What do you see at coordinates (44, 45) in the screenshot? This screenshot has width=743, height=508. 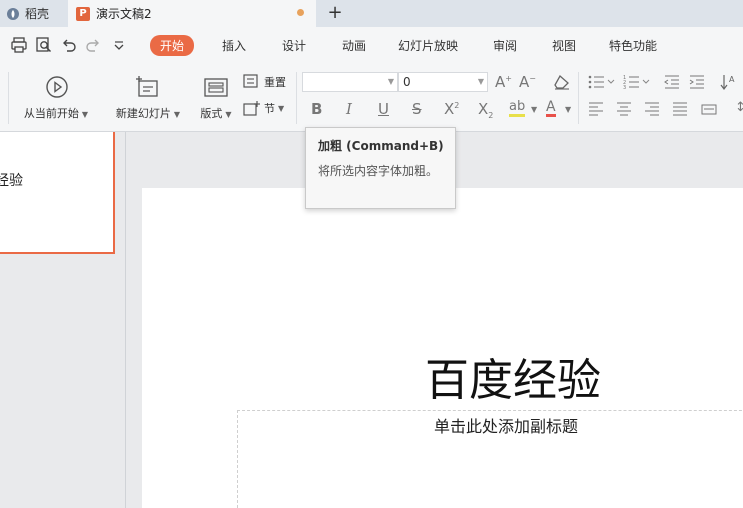 I see `print-preview-icon` at bounding box center [44, 45].